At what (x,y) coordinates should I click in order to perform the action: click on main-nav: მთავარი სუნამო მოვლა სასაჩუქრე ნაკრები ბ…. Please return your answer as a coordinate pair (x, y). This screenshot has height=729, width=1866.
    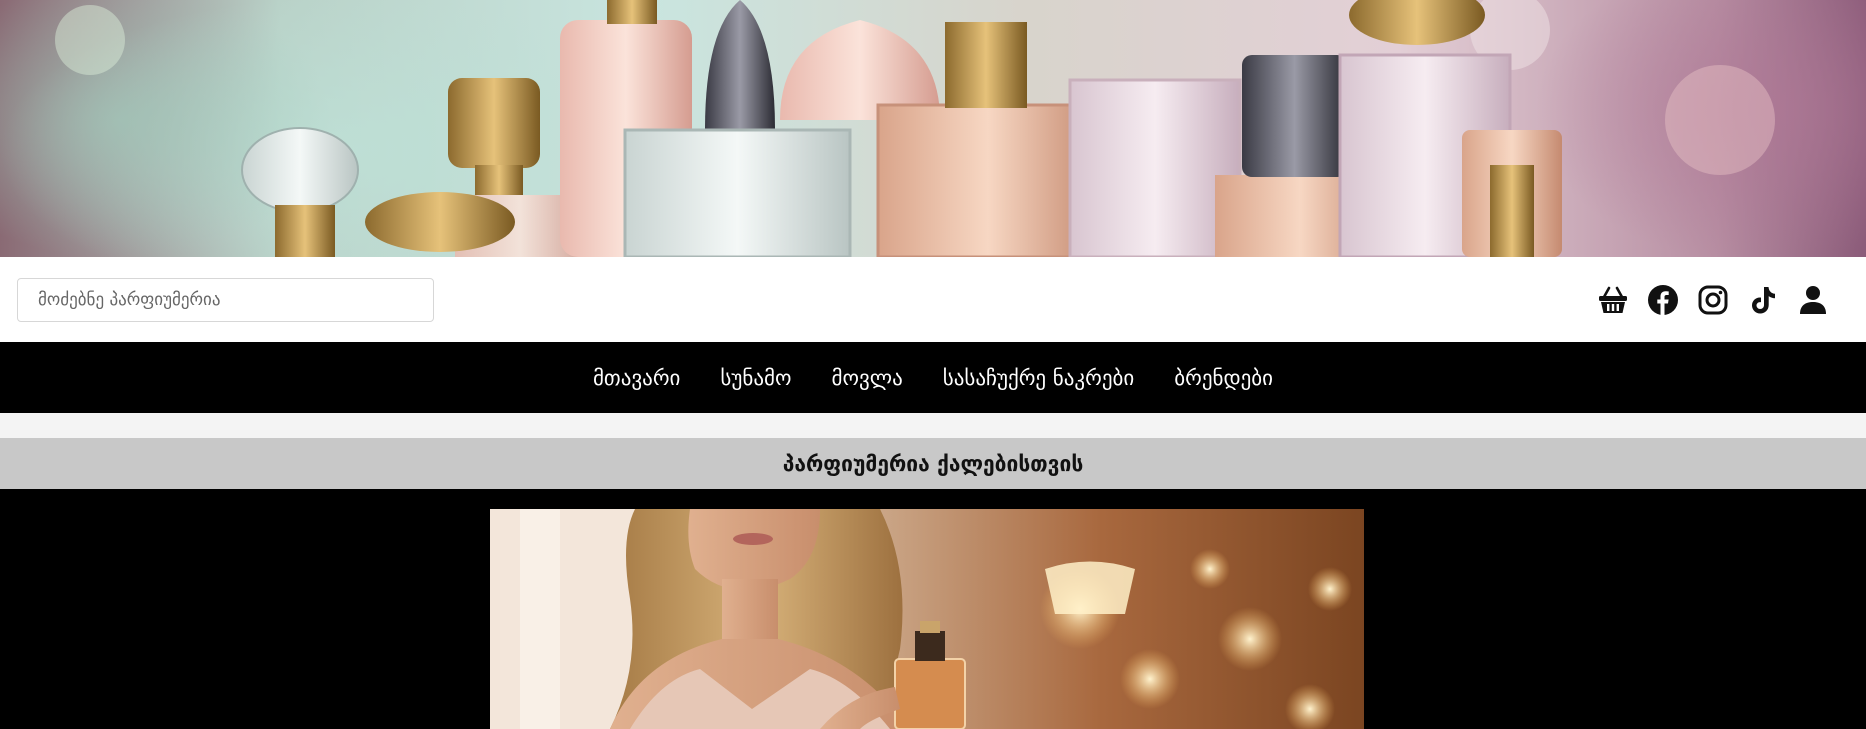
    Looking at the image, I should click on (933, 377).